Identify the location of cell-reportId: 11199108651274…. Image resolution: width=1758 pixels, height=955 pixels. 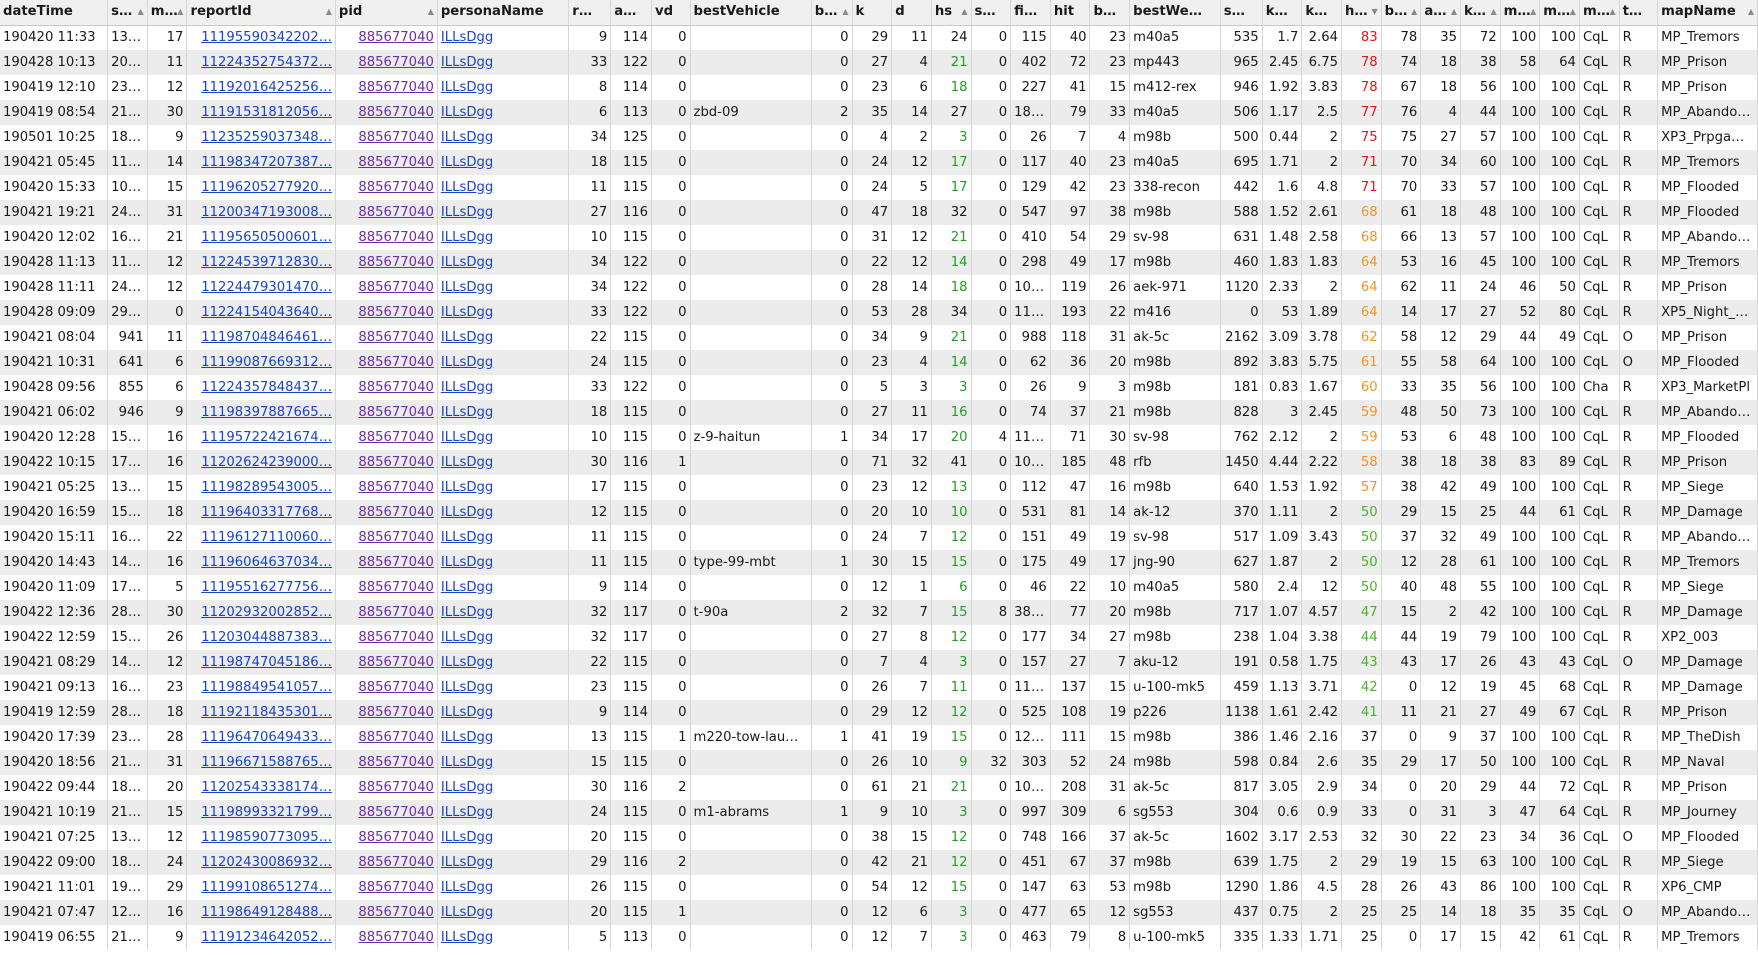
(261, 887).